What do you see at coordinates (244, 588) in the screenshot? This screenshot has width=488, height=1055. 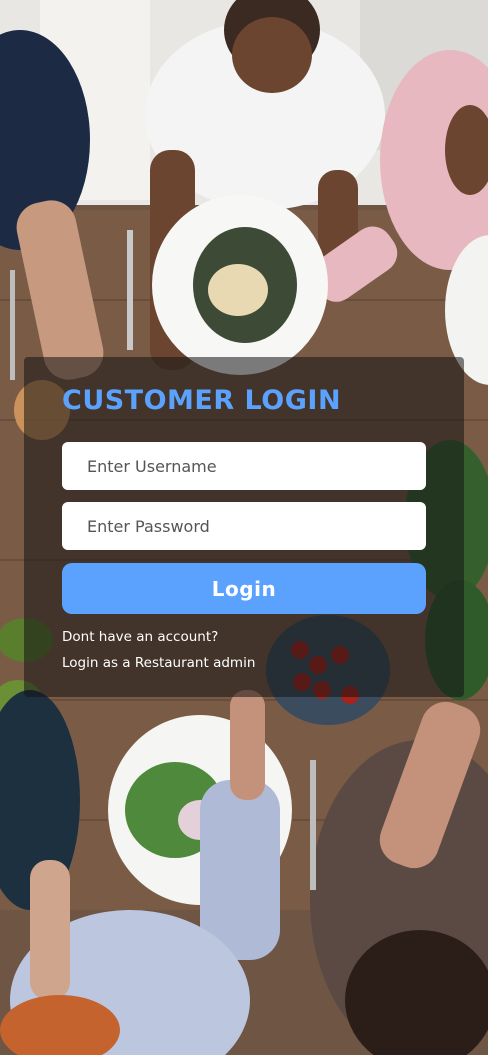 I see `login-button: Login` at bounding box center [244, 588].